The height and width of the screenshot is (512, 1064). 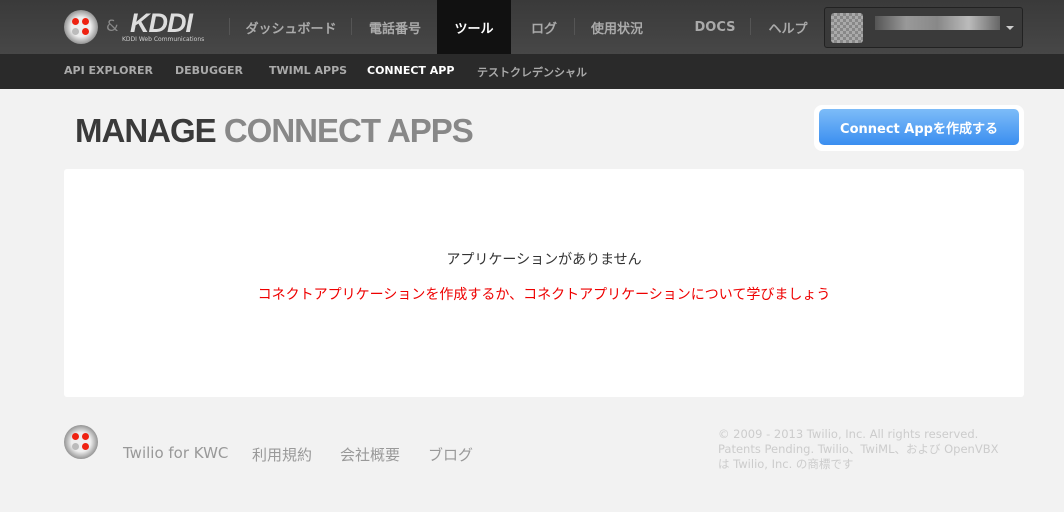 What do you see at coordinates (617, 27) in the screenshot?
I see `nav-usage: 使用状況` at bounding box center [617, 27].